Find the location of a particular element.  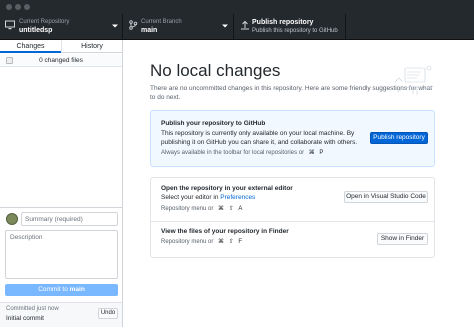

finder-hint-text: Repository menu or is located at coordinates (187, 242).